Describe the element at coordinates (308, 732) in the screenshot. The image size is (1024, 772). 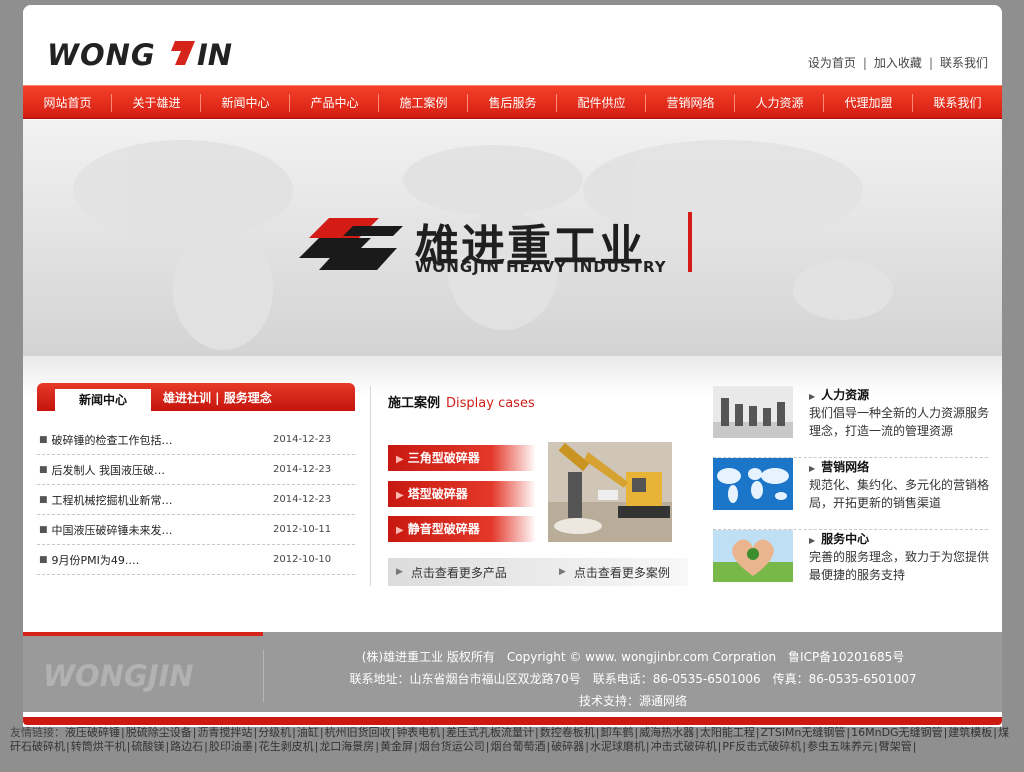
I see `friend-link: 油缸` at that location.